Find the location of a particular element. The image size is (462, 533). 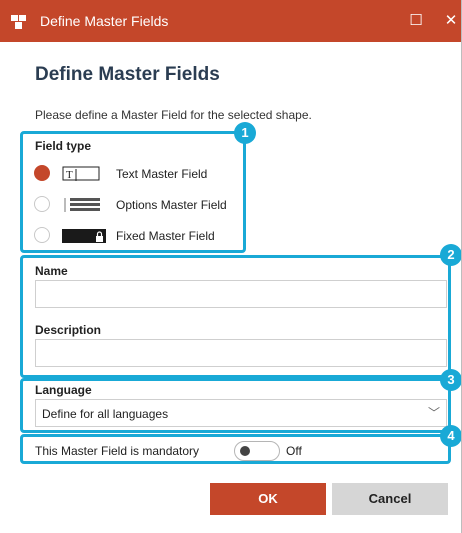

svg-text: T is located at coordinates (69, 175).